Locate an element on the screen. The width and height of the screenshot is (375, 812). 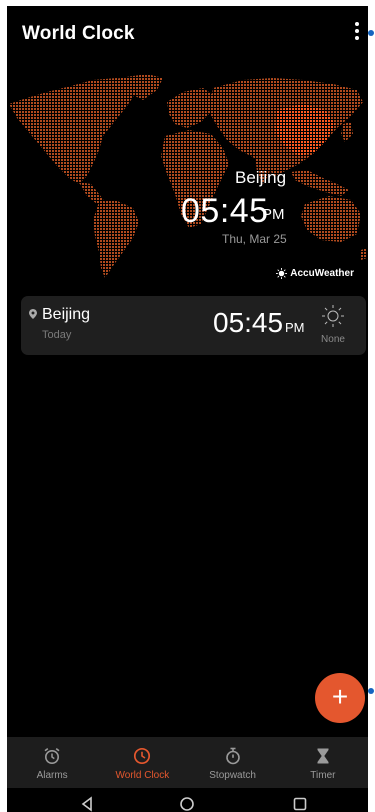
hourglass-icon is located at coordinates (323, 756).